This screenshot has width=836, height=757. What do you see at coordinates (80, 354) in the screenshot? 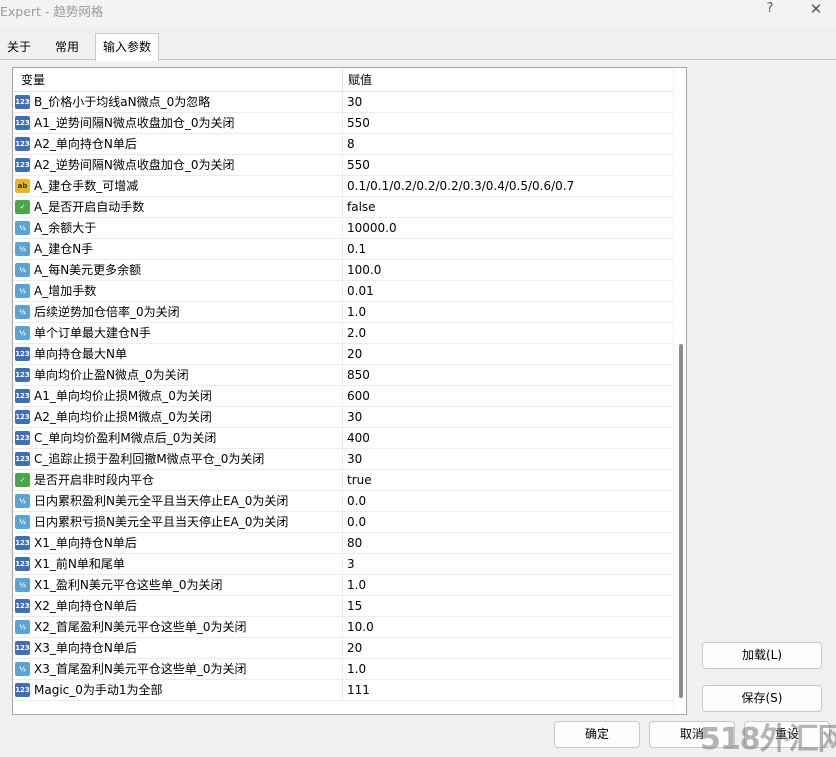
I see `parameter-name: 单向持仓最大N单` at bounding box center [80, 354].